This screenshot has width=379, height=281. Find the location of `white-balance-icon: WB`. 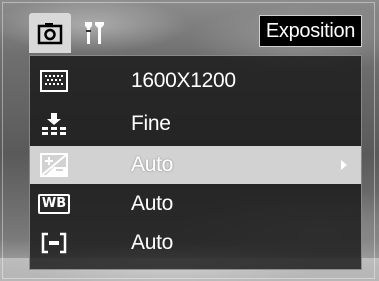

white-balance-icon: WB is located at coordinates (54, 204).